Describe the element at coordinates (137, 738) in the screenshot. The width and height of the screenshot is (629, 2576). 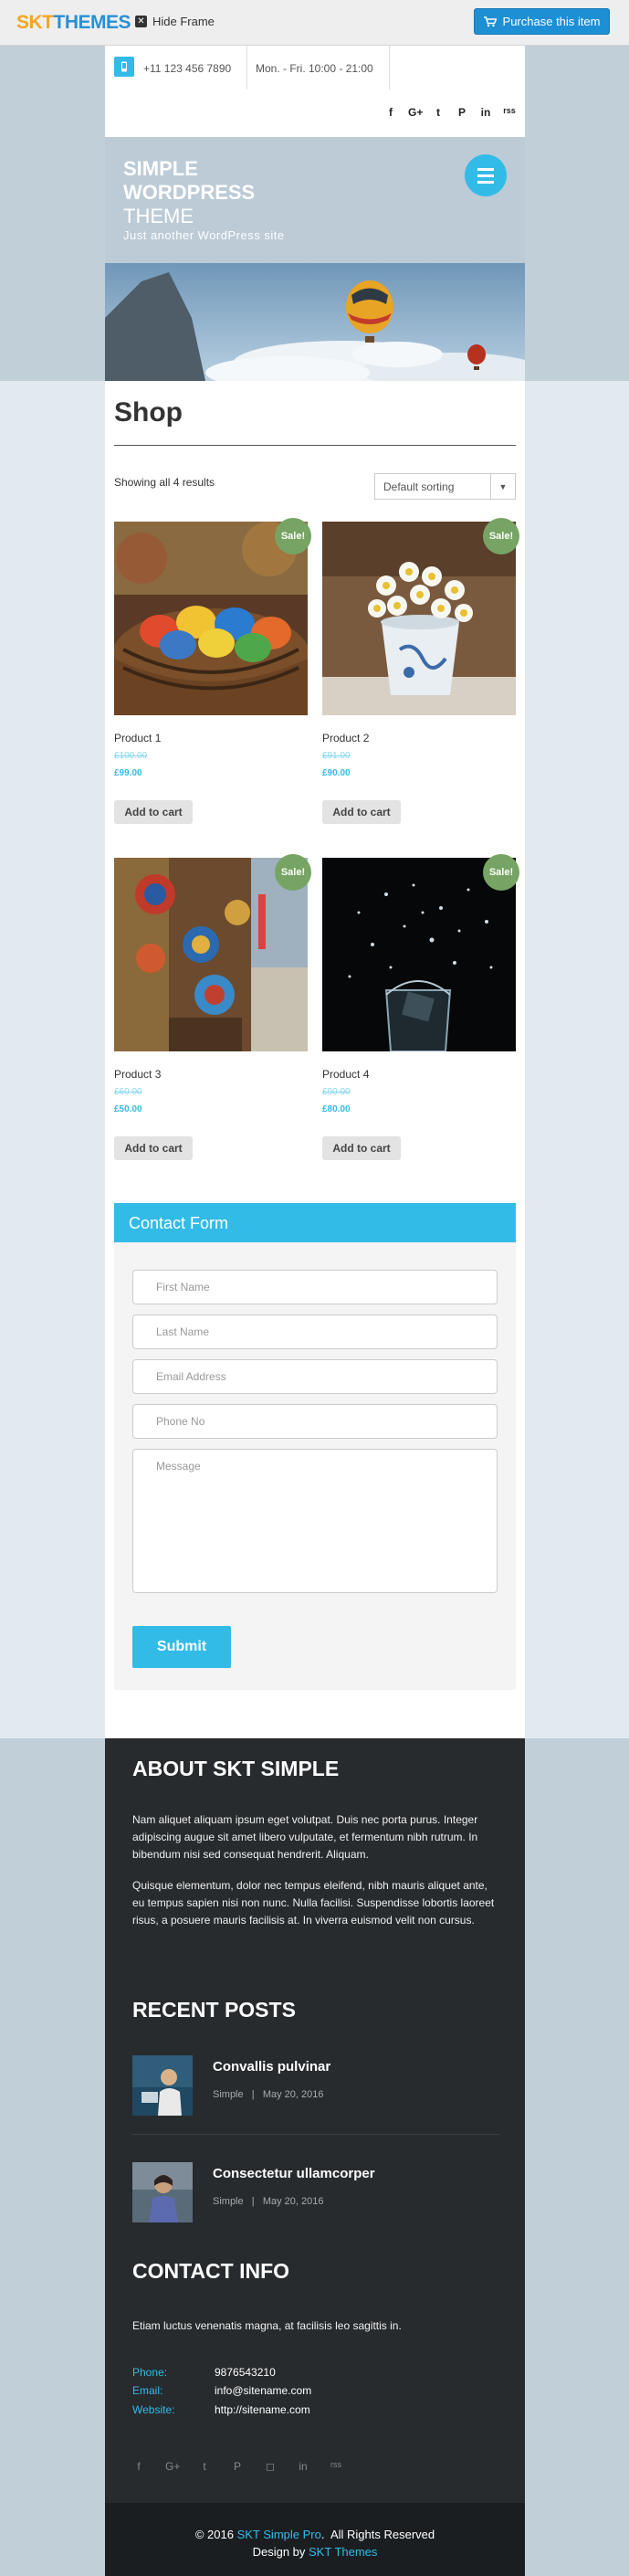
I see `product-name: Product 1` at that location.